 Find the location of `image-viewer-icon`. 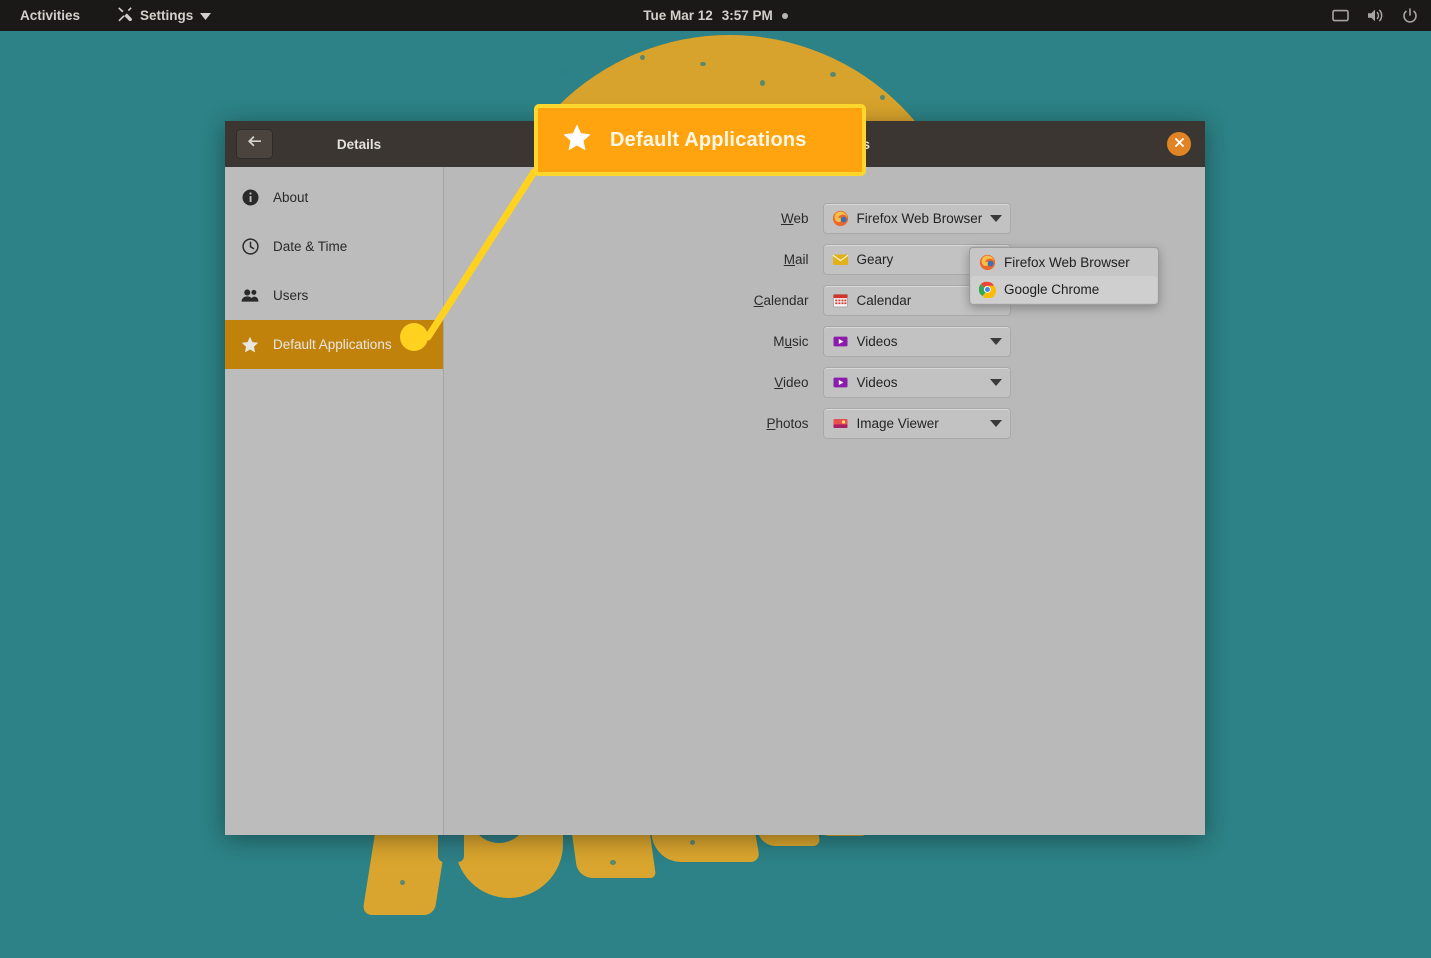

image-viewer-icon is located at coordinates (840, 423).